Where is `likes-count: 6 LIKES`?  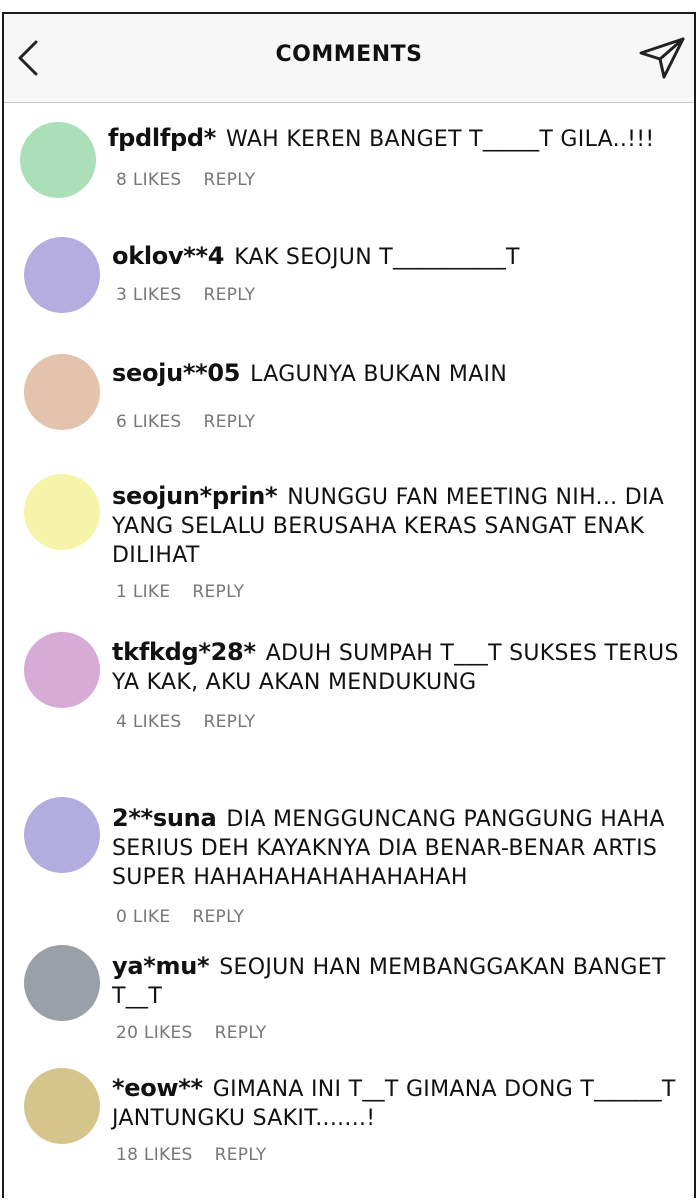
likes-count: 6 LIKES is located at coordinates (149, 422).